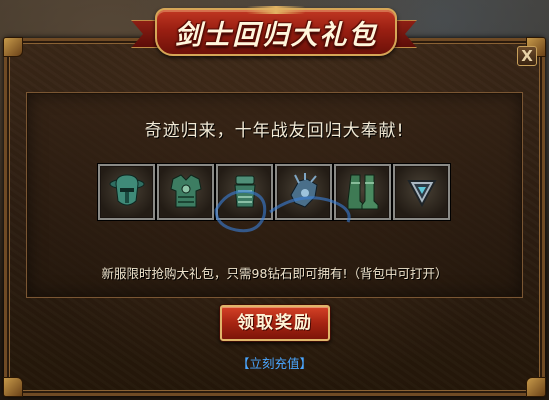  I want to click on item-slot-armor, so click(185, 192).